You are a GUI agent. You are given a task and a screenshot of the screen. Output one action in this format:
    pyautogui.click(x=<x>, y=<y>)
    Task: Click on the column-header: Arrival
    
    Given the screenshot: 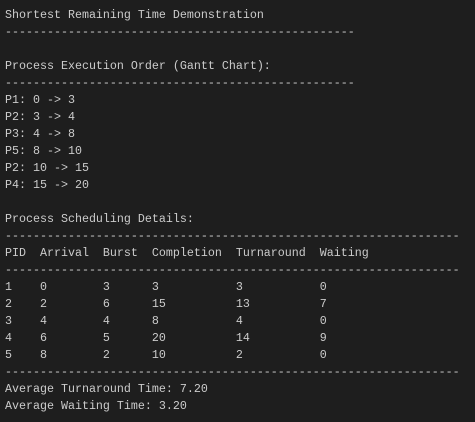 What is the action you would take?
    pyautogui.click(x=64, y=253)
    